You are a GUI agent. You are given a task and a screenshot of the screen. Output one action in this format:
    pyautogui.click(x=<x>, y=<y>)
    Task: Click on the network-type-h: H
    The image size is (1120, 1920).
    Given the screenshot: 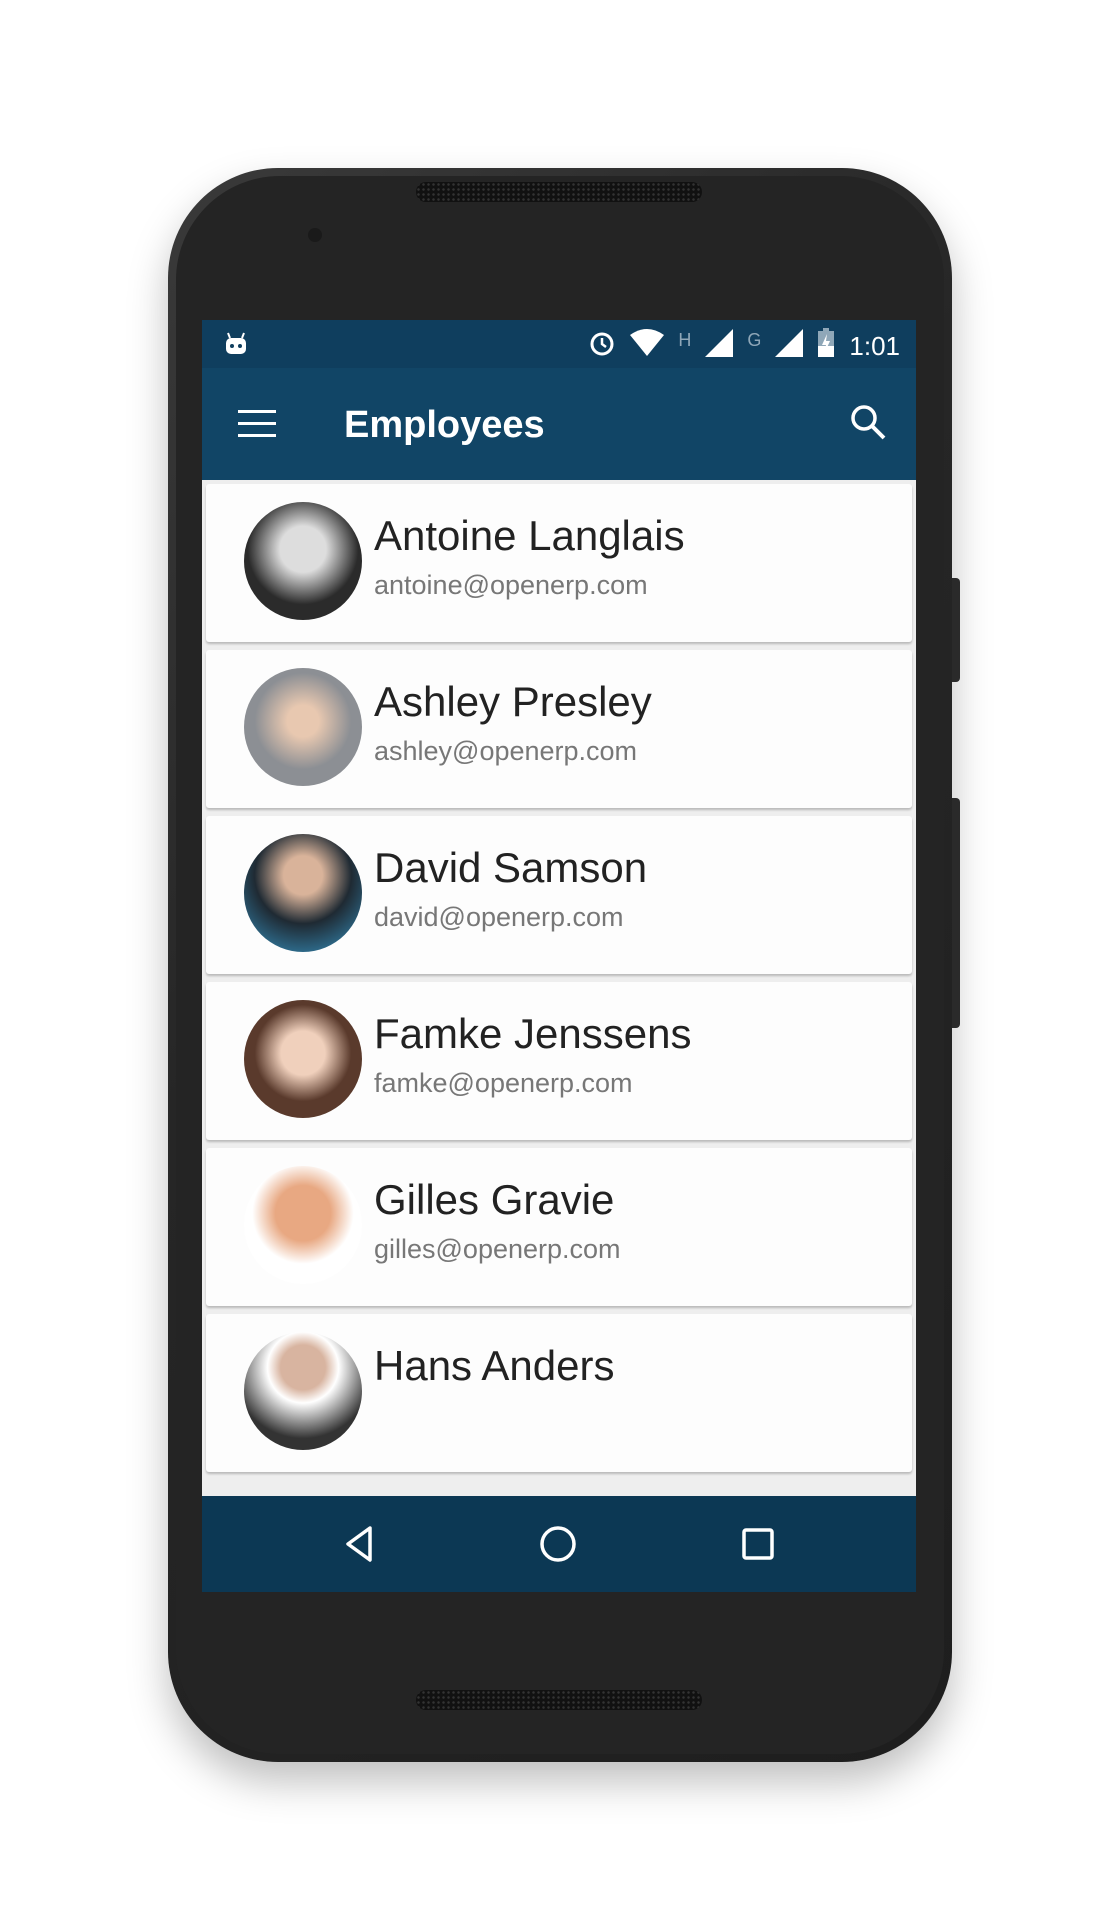 What is the action you would take?
    pyautogui.click(x=685, y=340)
    